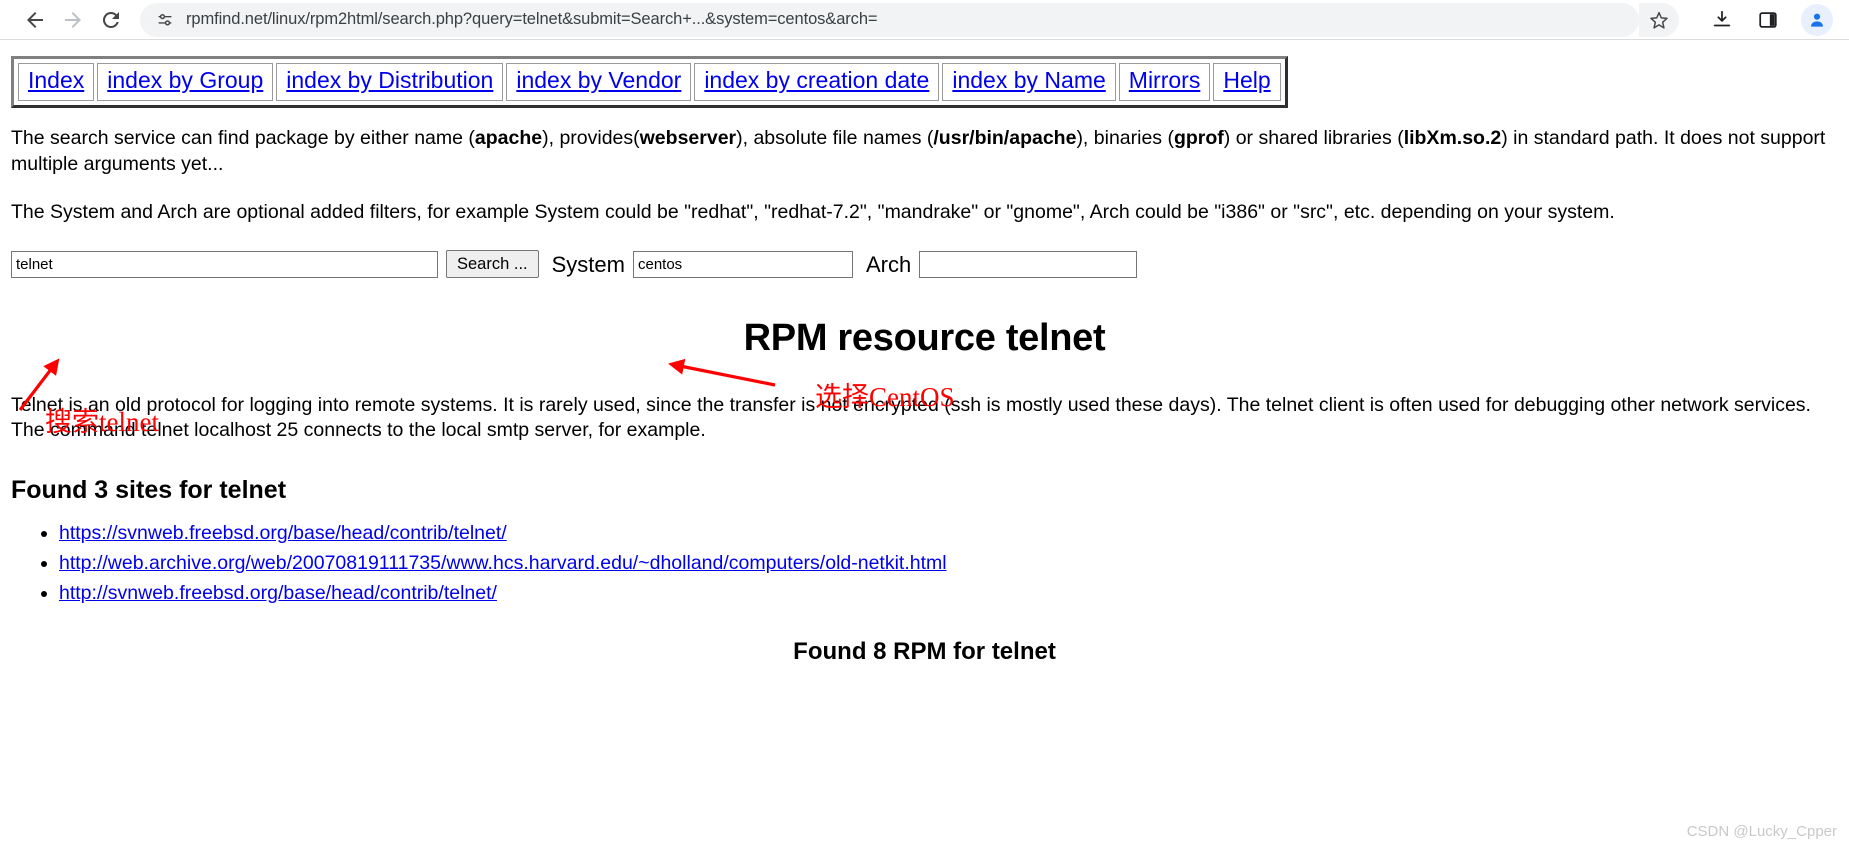 The width and height of the screenshot is (1849, 846). Describe the element at coordinates (742, 264) in the screenshot. I see `system-input` at that location.